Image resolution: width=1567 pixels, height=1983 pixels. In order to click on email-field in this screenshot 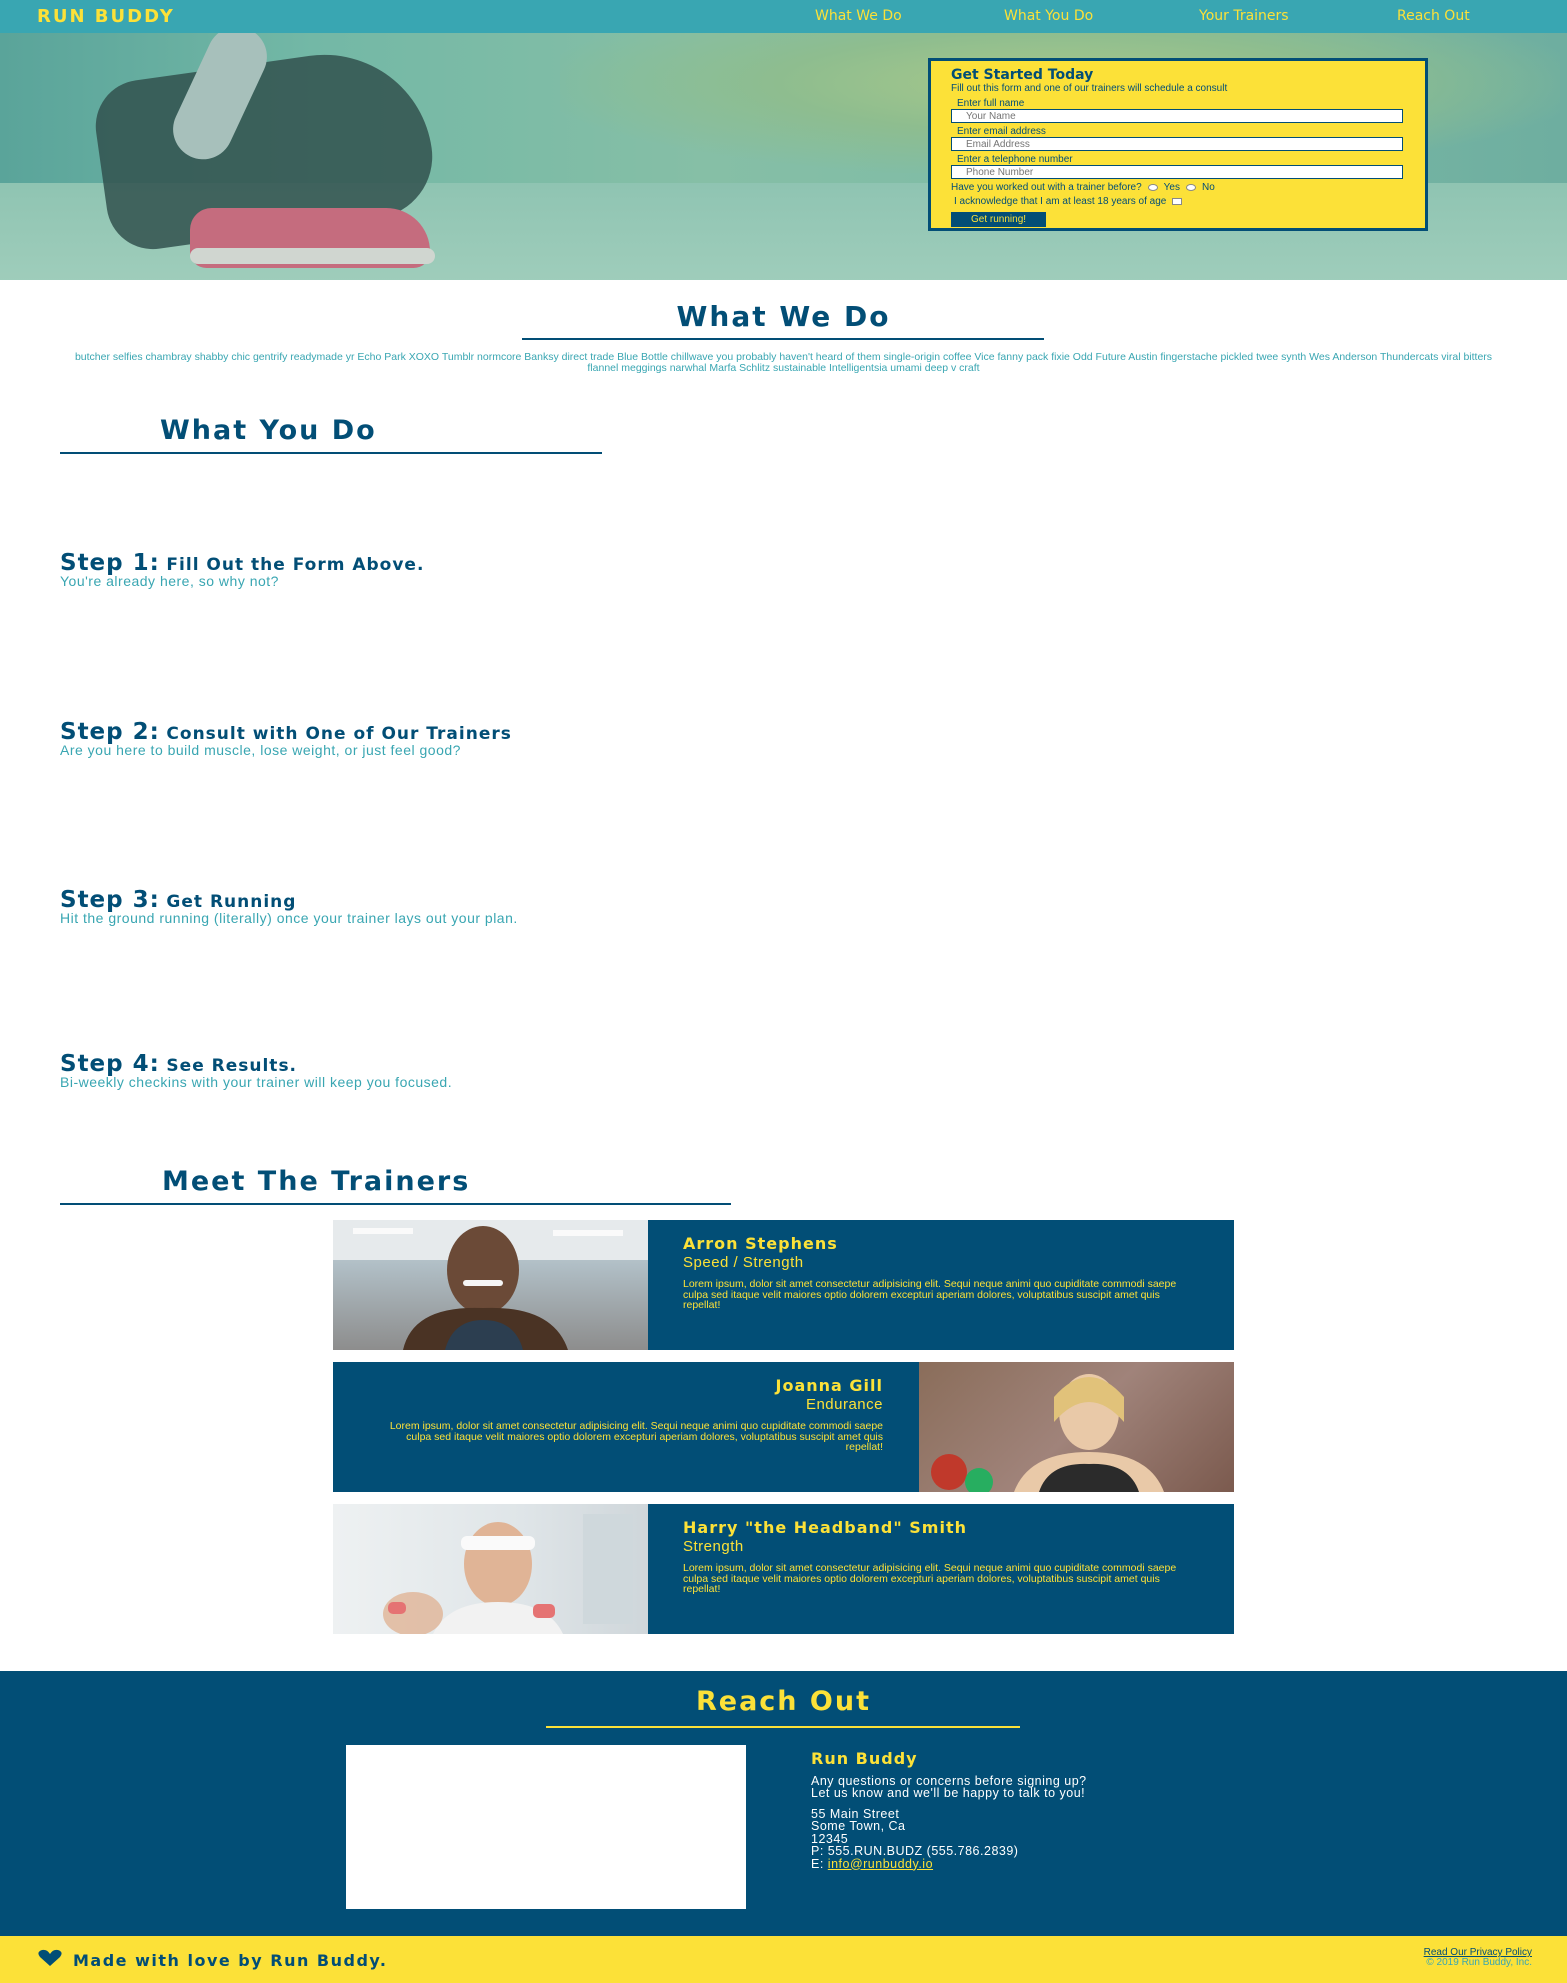, I will do `click(1177, 144)`.